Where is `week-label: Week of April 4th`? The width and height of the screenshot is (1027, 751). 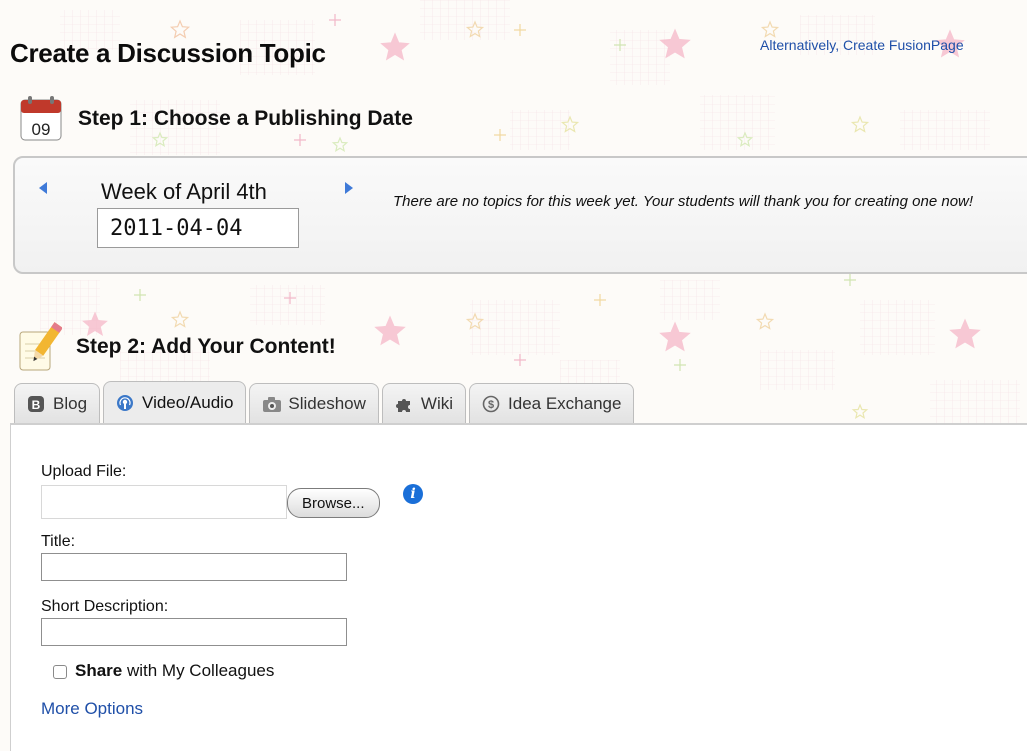
week-label: Week of April 4th is located at coordinates (184, 191).